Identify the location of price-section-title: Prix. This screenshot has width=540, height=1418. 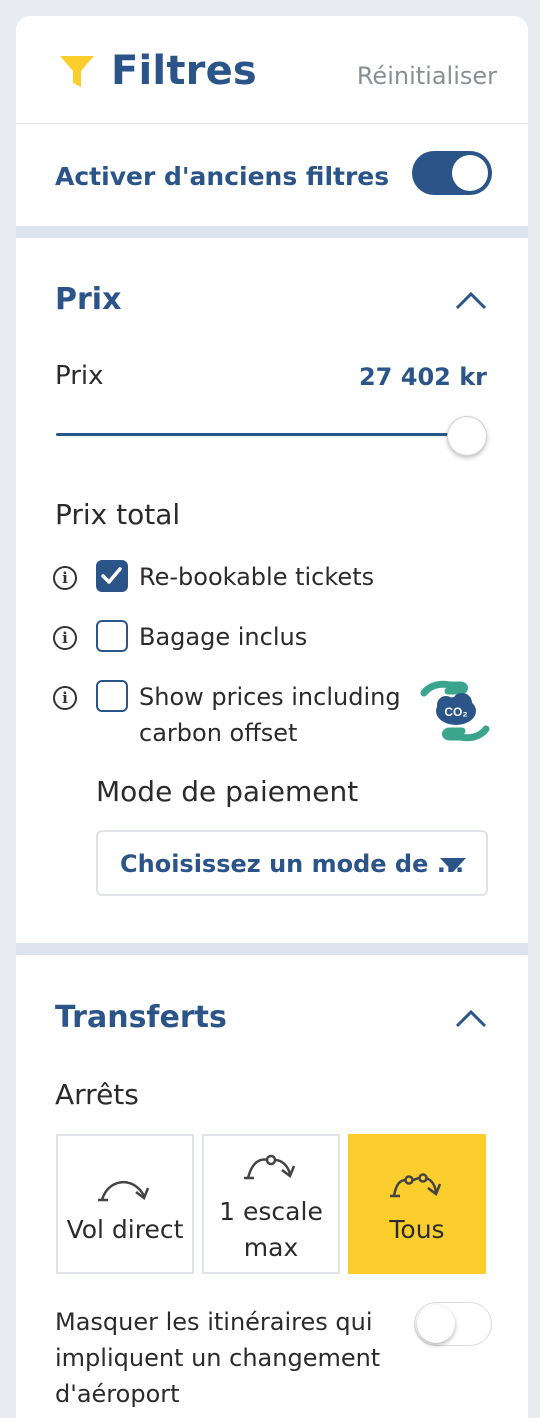
(88, 299).